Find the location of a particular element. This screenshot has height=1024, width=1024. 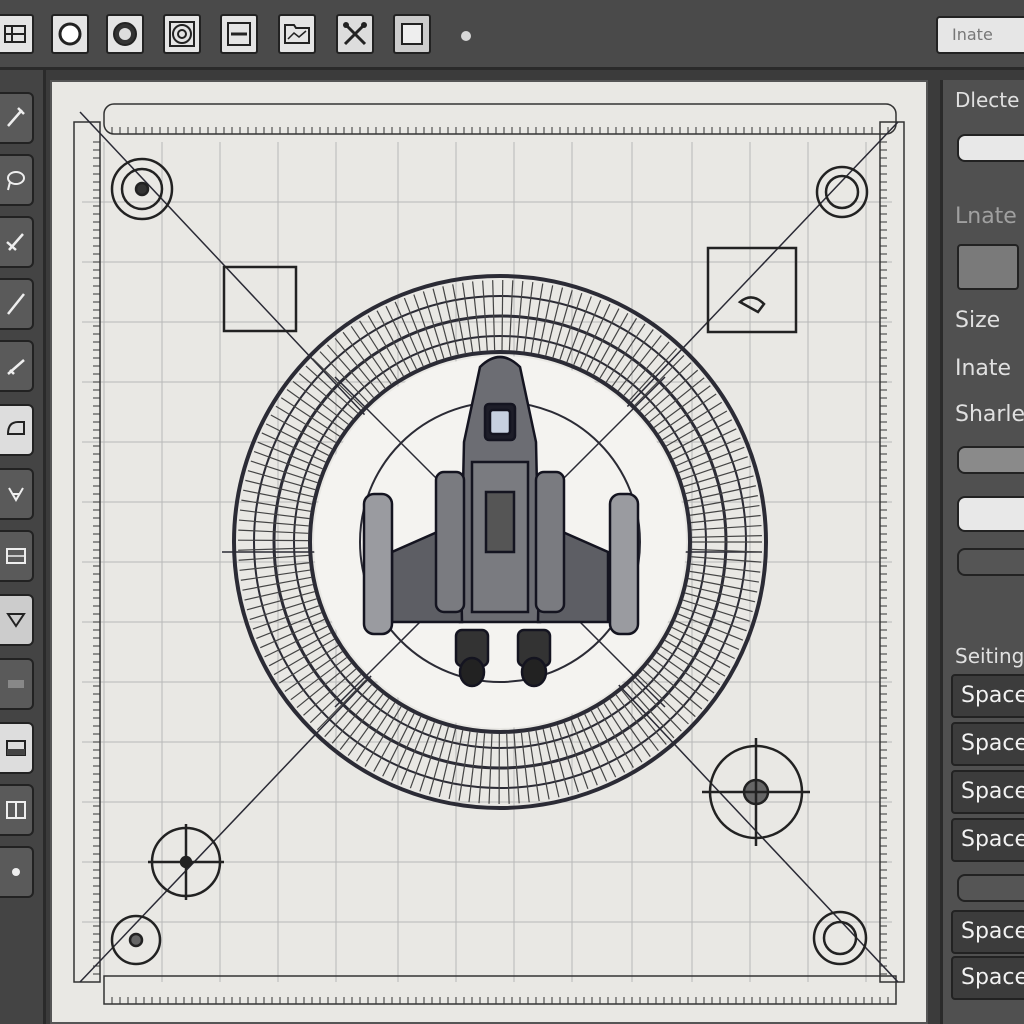

status-dot is located at coordinates (466, 36).